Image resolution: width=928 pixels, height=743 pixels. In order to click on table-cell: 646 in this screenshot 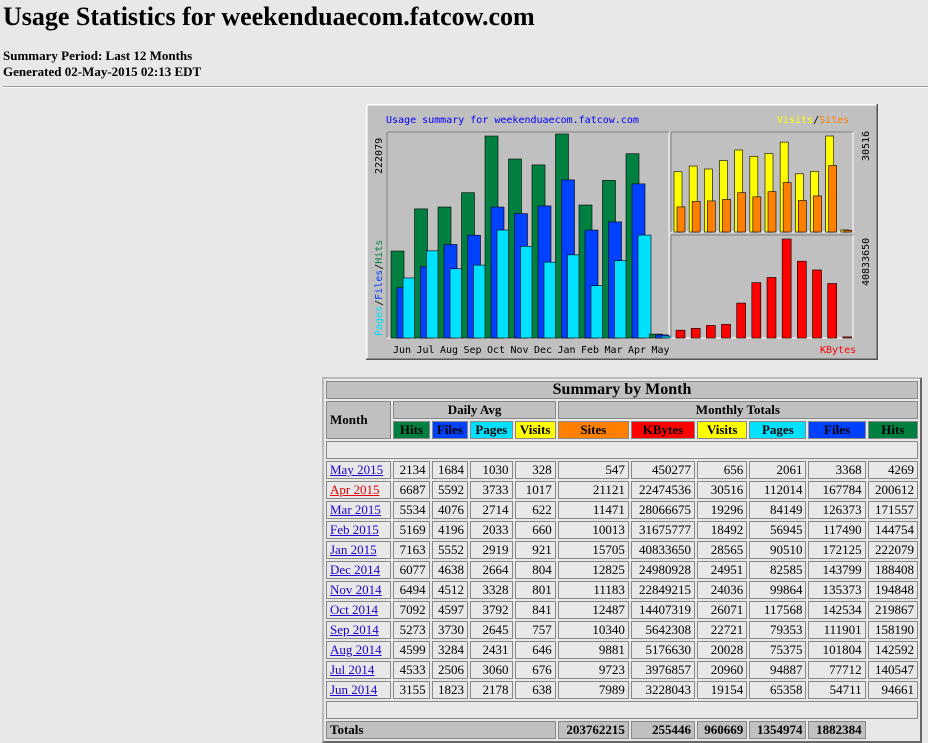, I will do `click(535, 650)`.